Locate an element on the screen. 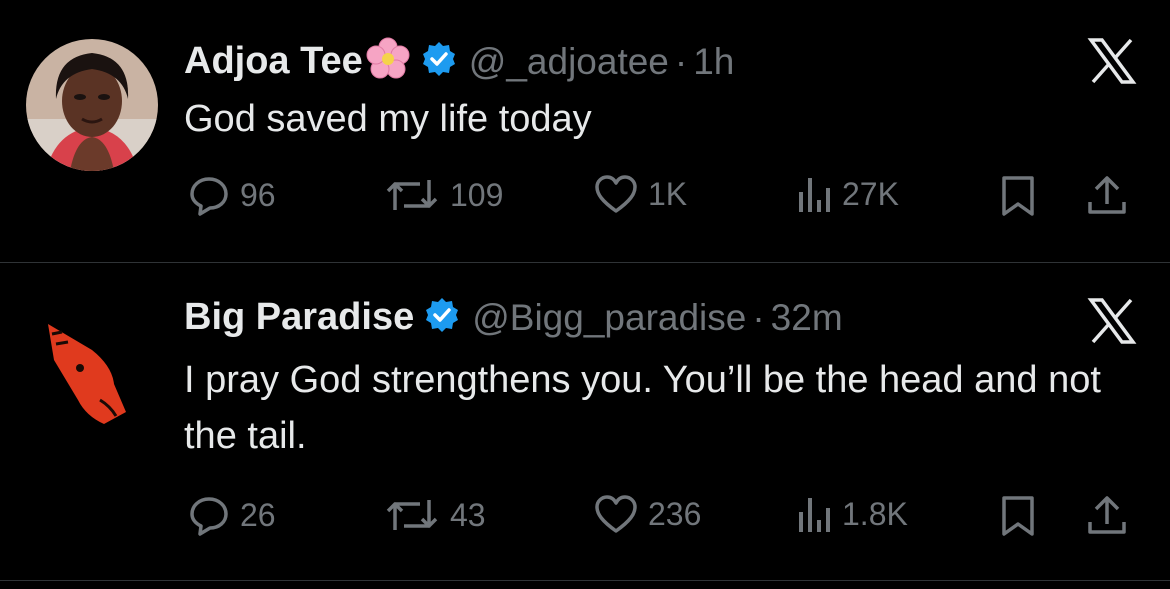  like-button: 236 is located at coordinates (647, 514).